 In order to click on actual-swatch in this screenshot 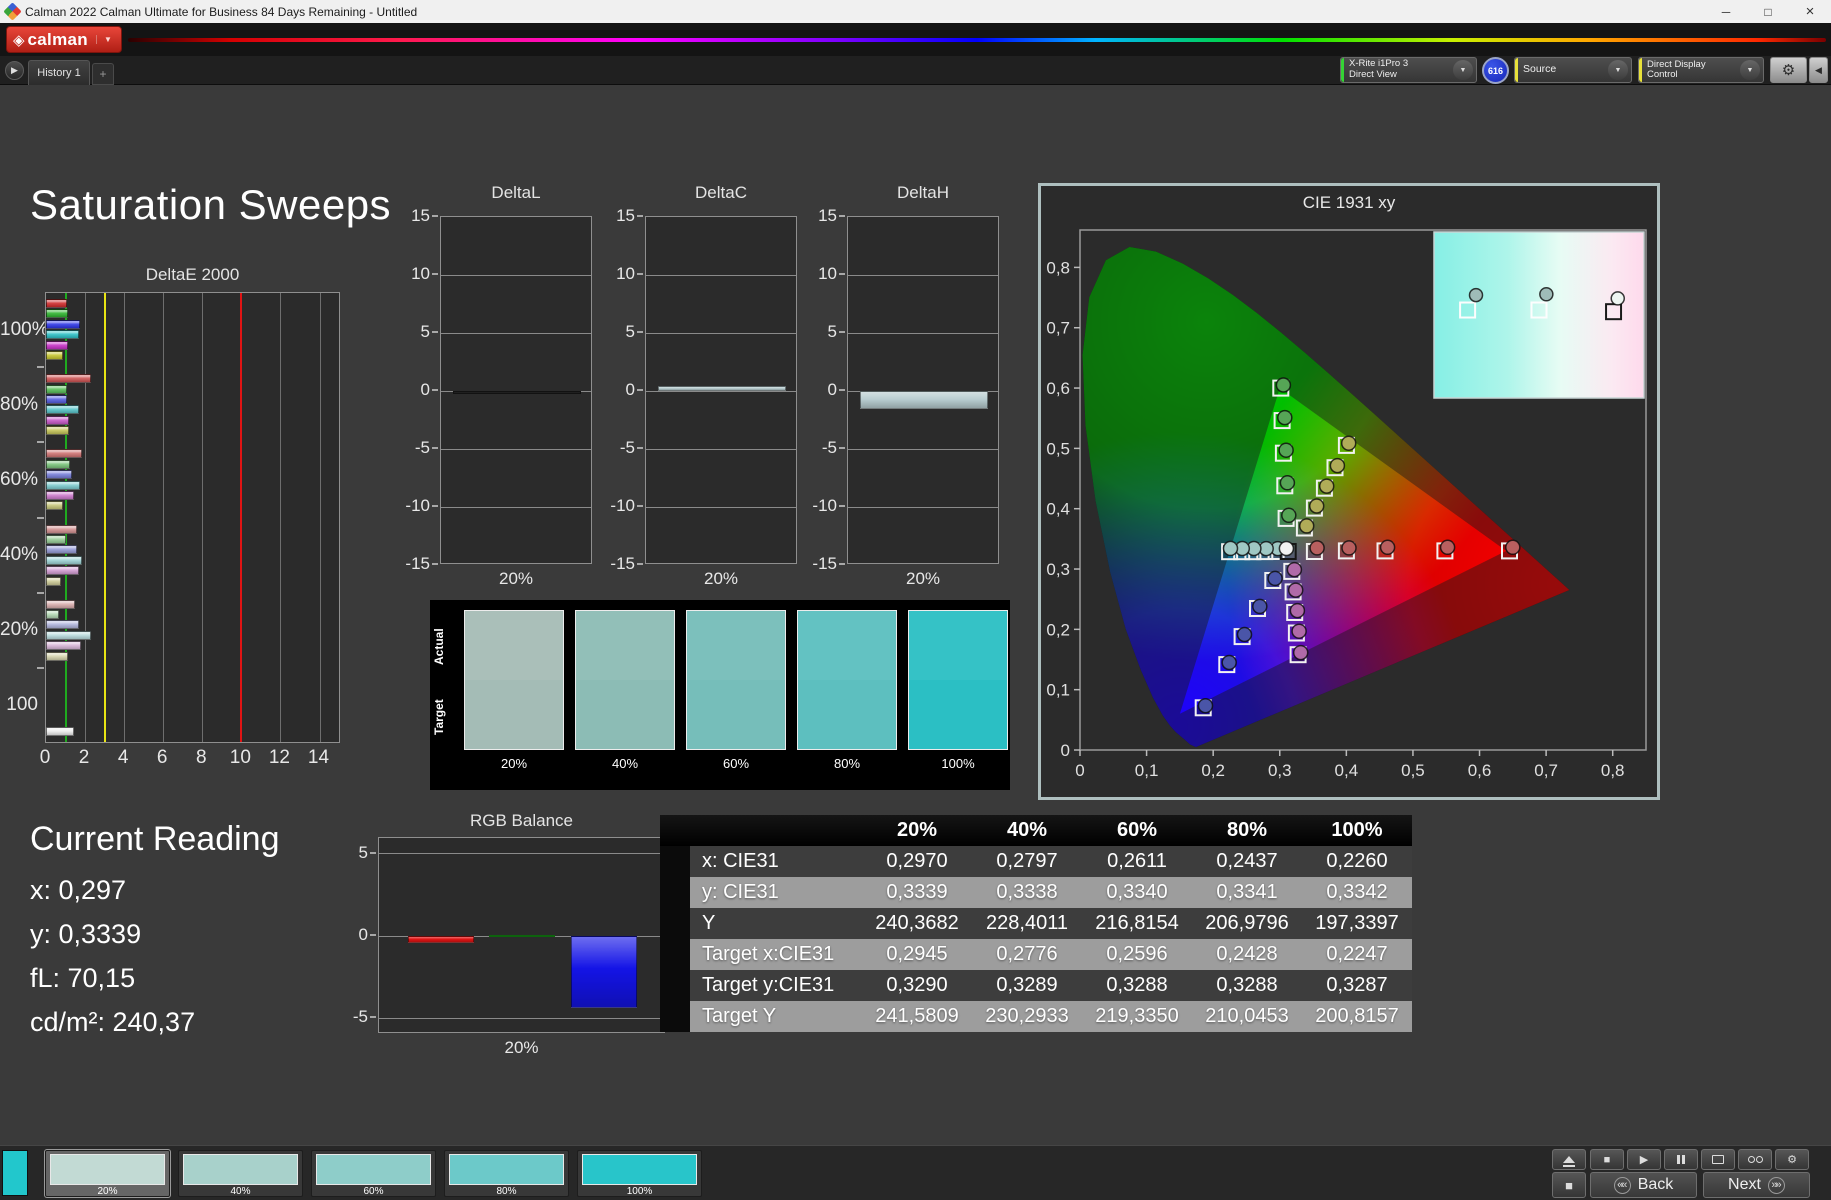, I will do `click(514, 645)`.